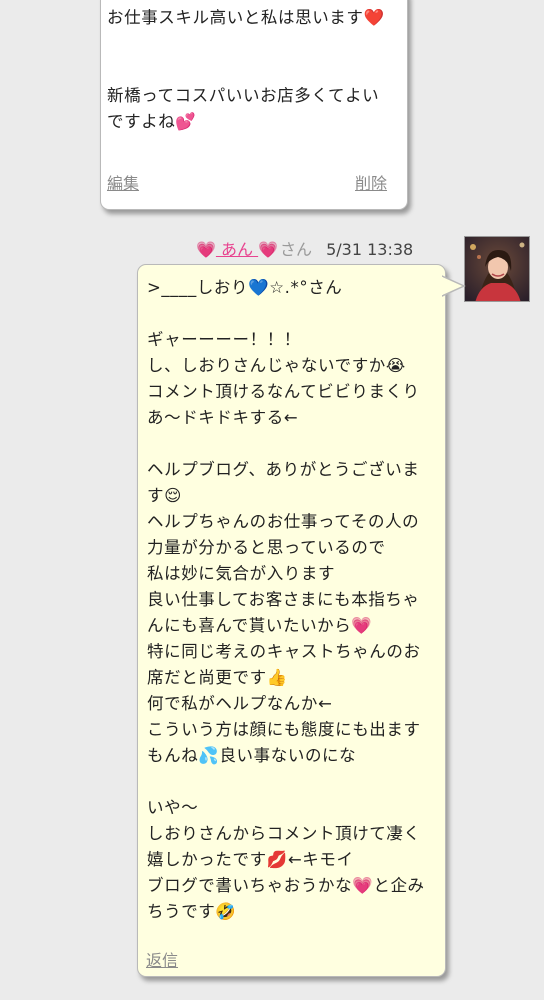 Image resolution: width=544 pixels, height=1000 pixels. I want to click on message-line: 特に同じ考えのキャストちゃんのお, so click(284, 651).